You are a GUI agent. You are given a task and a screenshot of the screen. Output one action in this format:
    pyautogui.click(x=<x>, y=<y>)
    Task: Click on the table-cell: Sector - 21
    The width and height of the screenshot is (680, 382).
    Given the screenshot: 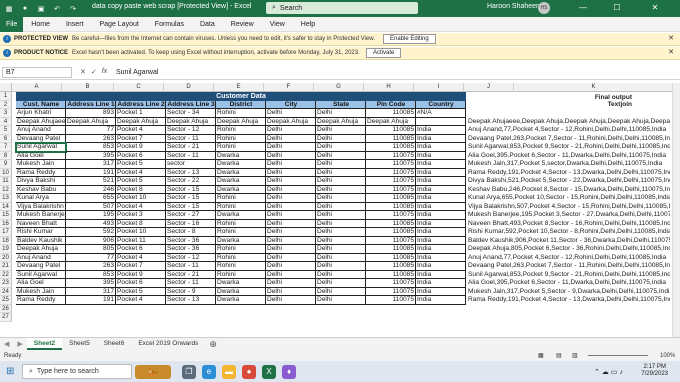 What is the action you would take?
    pyautogui.click(x=191, y=274)
    